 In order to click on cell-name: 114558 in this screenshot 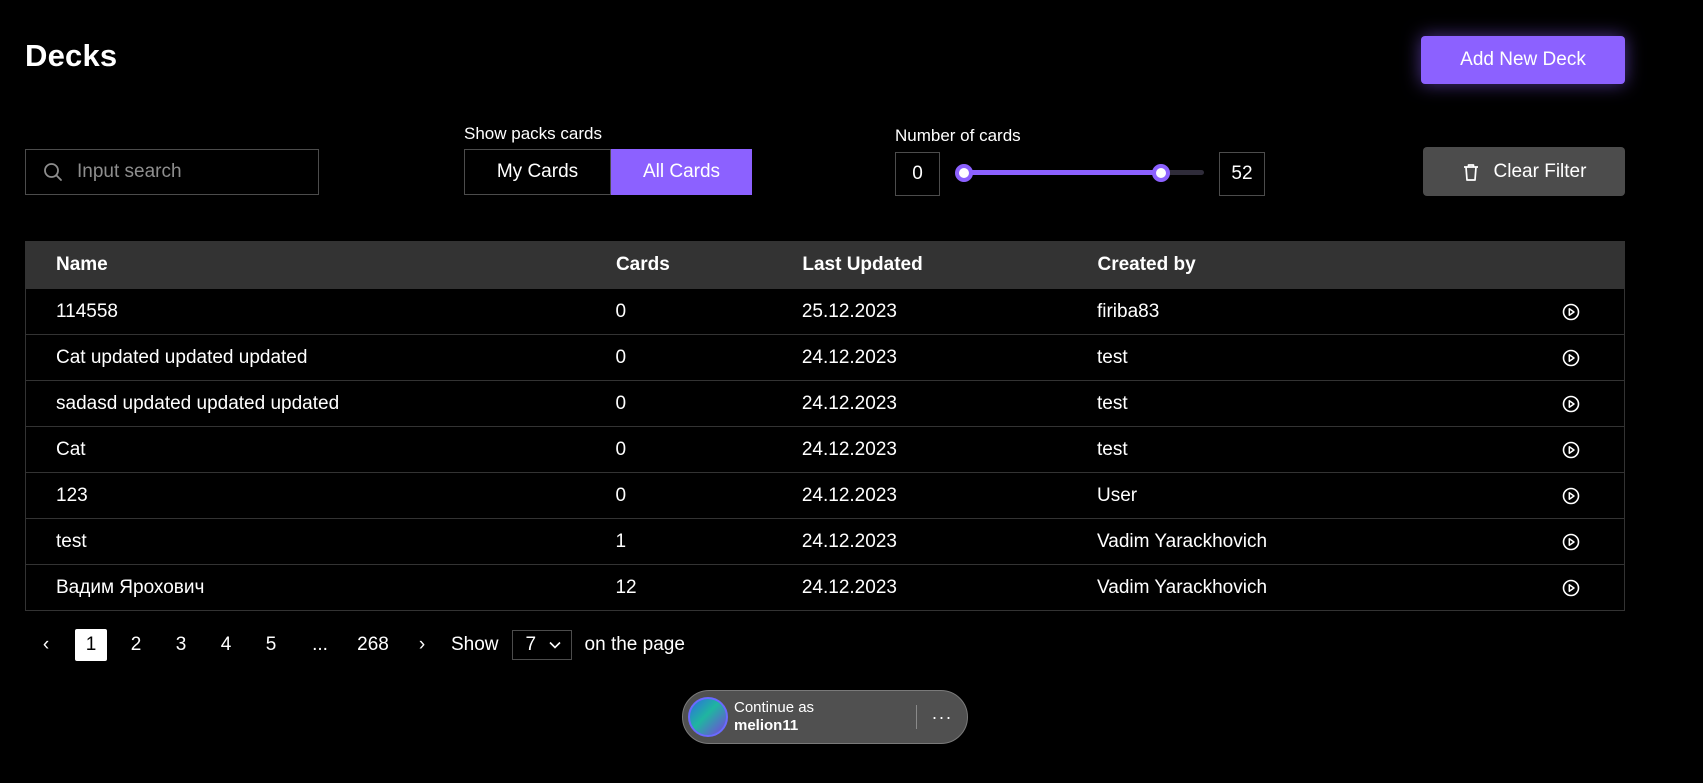, I will do `click(320, 311)`.